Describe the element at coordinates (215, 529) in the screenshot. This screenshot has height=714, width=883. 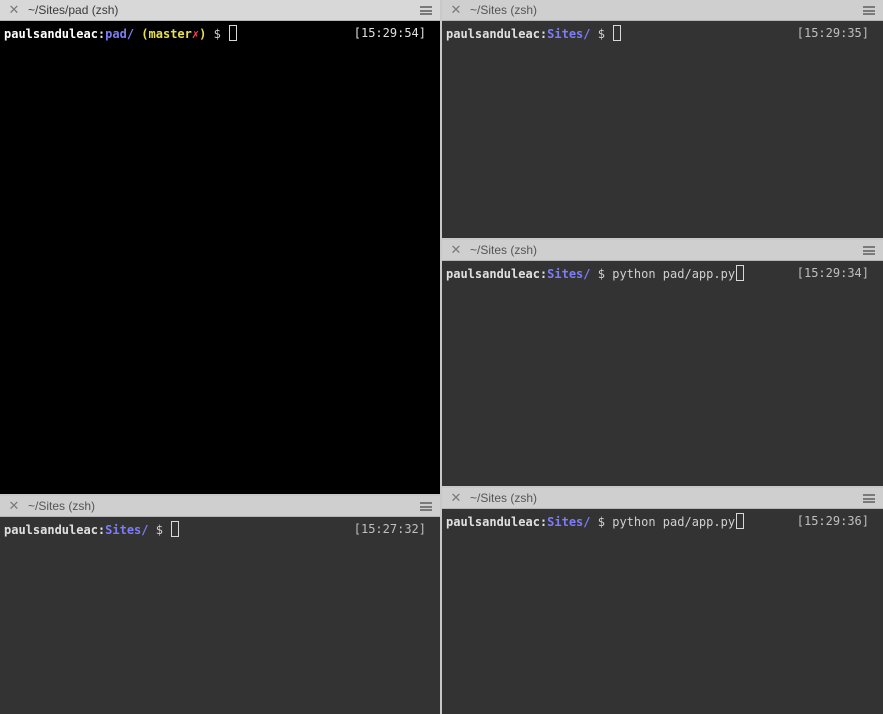
I see `prompt-line: paulsanduleac:Sites/ $ [15:27:32]` at that location.